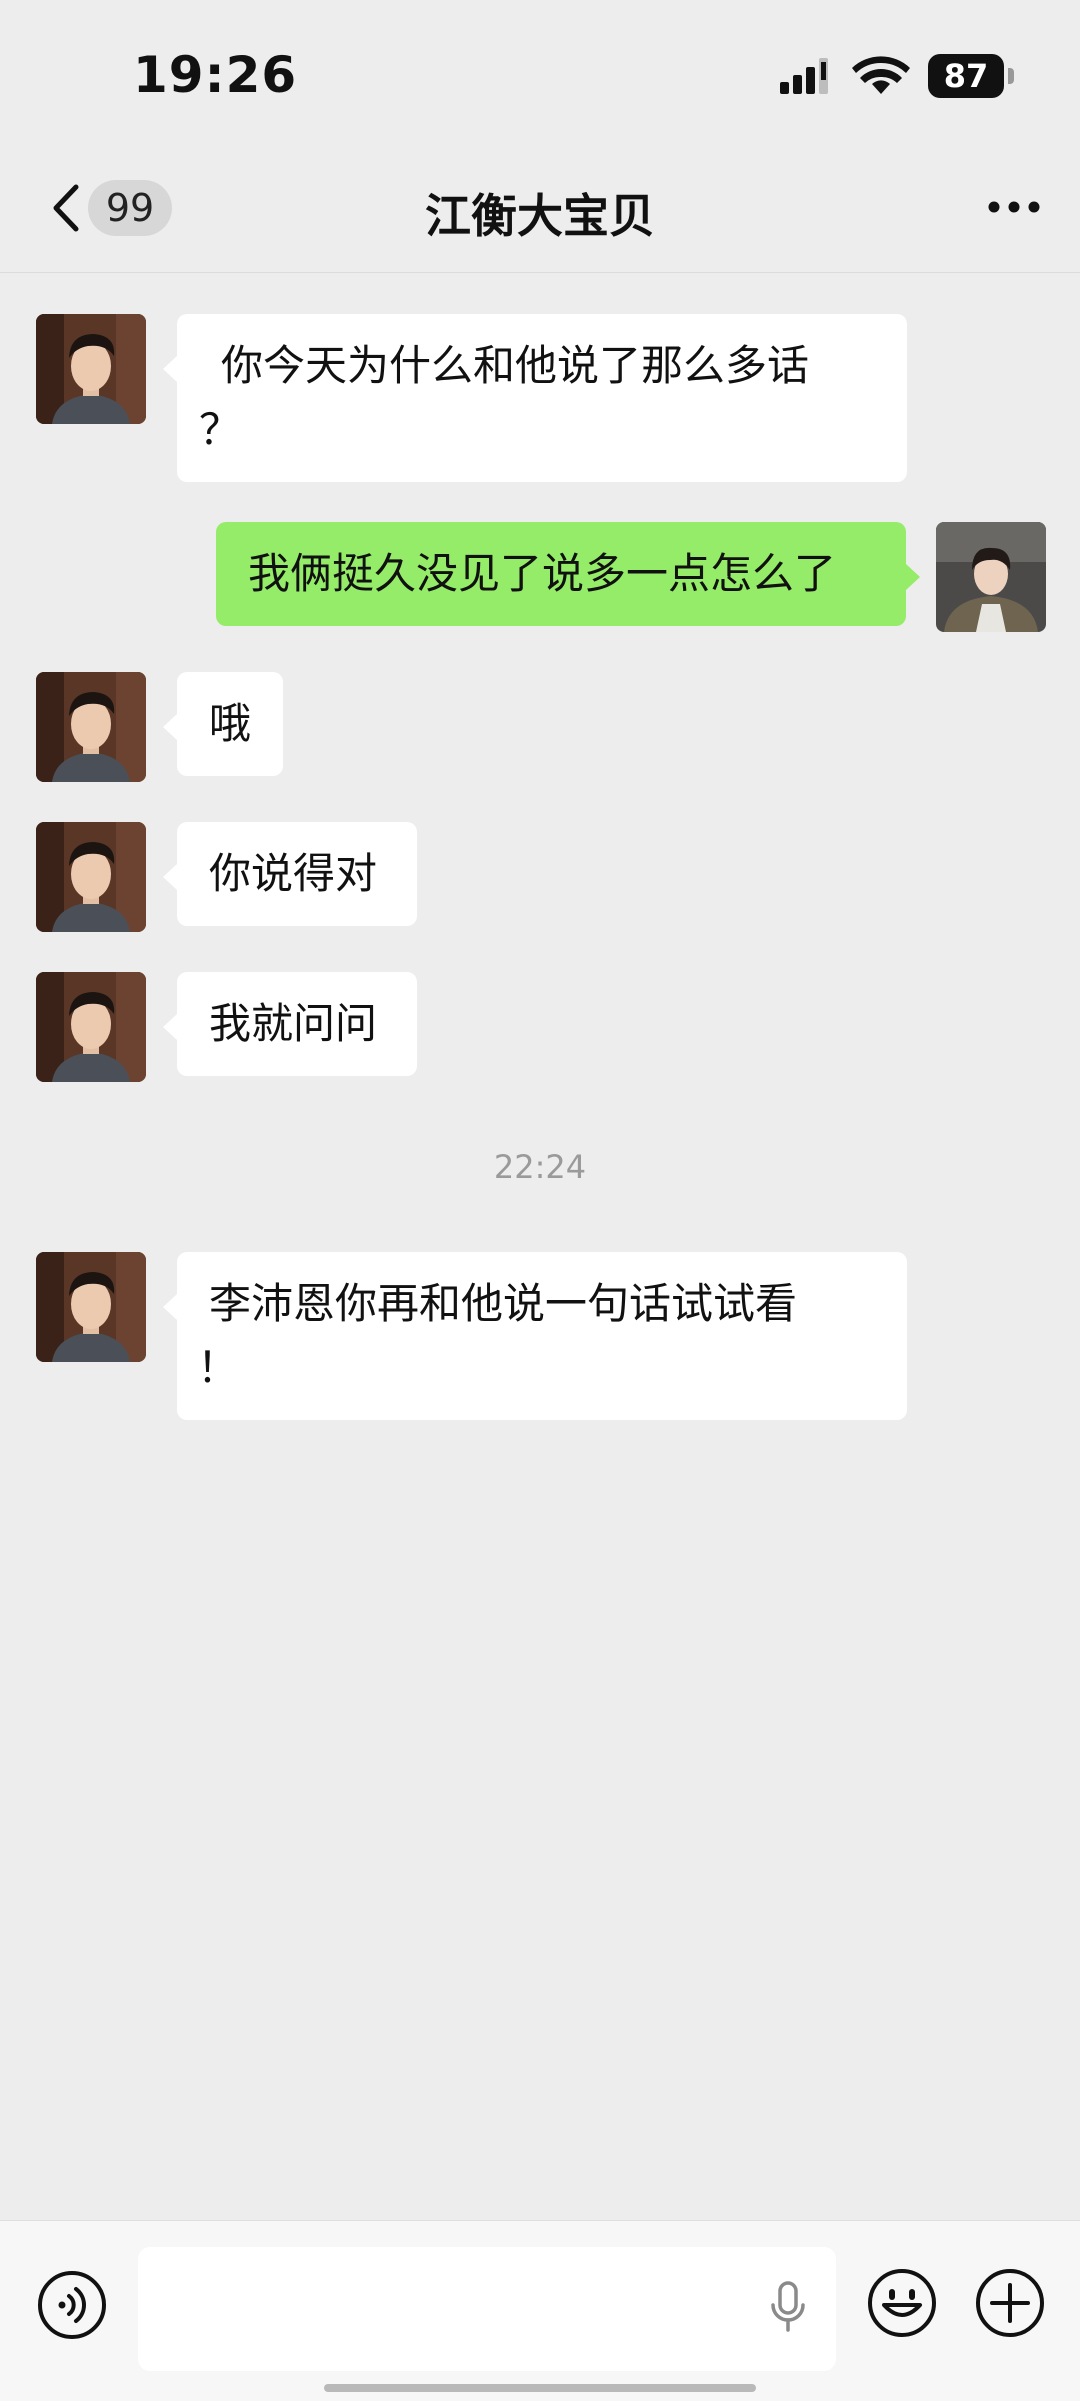  I want to click on message-text: 哦, so click(230, 723).